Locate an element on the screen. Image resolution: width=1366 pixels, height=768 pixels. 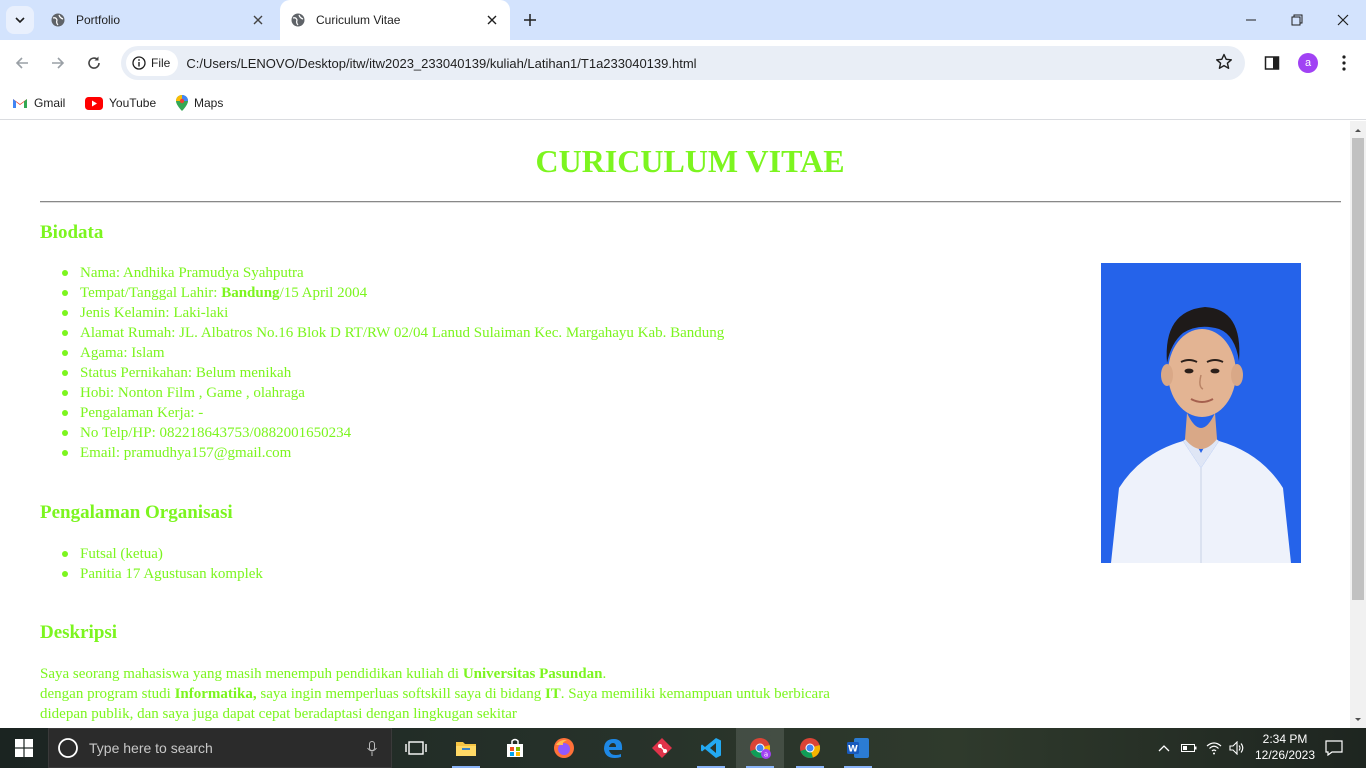
deskripsi-heading: Deskripsi is located at coordinates (79, 632).